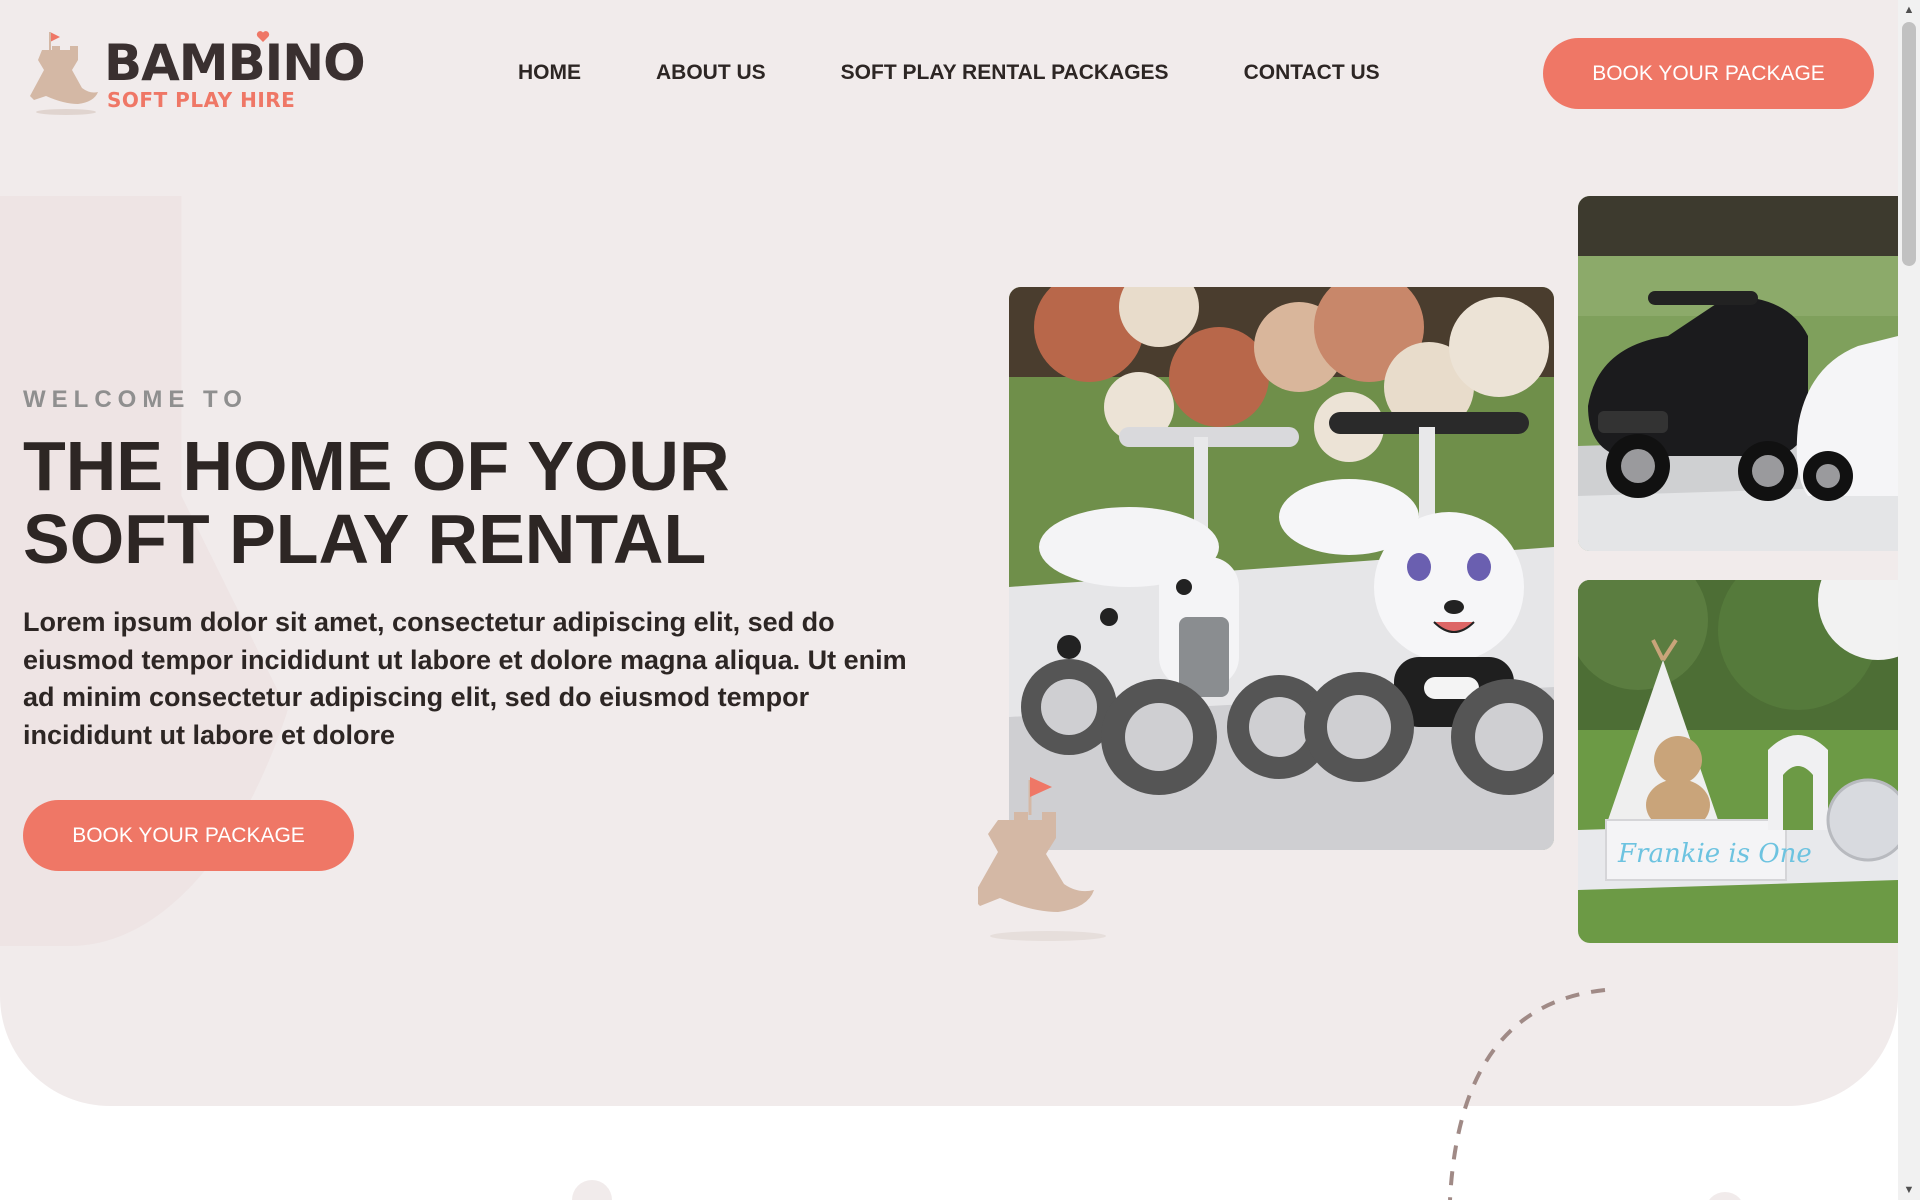  Describe the element at coordinates (1738, 373) in the screenshot. I see `photo-ride-on-cars` at that location.